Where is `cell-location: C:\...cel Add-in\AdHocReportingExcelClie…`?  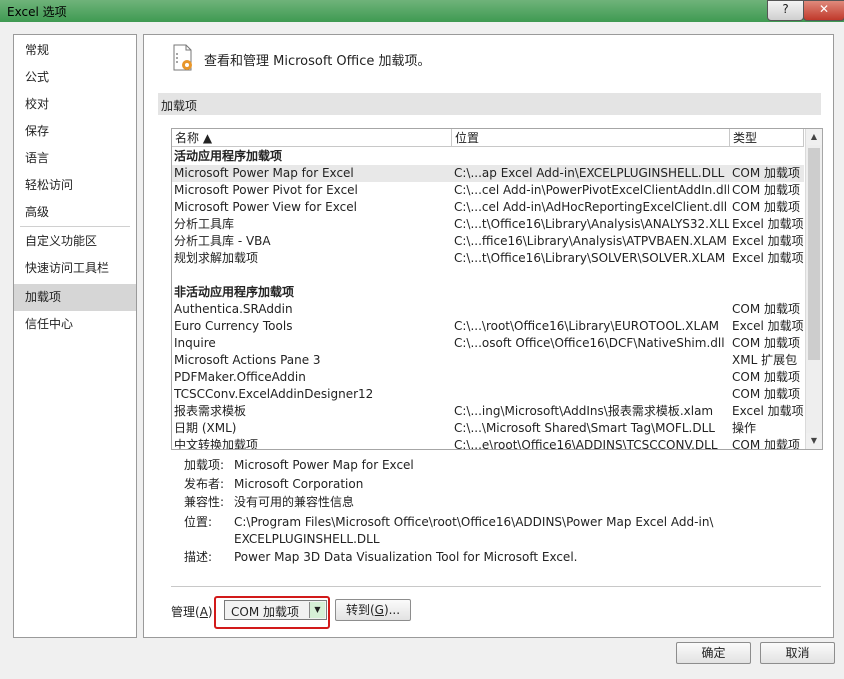 cell-location: C:\...cel Add-in\AdHocReportingExcelClie… is located at coordinates (591, 207).